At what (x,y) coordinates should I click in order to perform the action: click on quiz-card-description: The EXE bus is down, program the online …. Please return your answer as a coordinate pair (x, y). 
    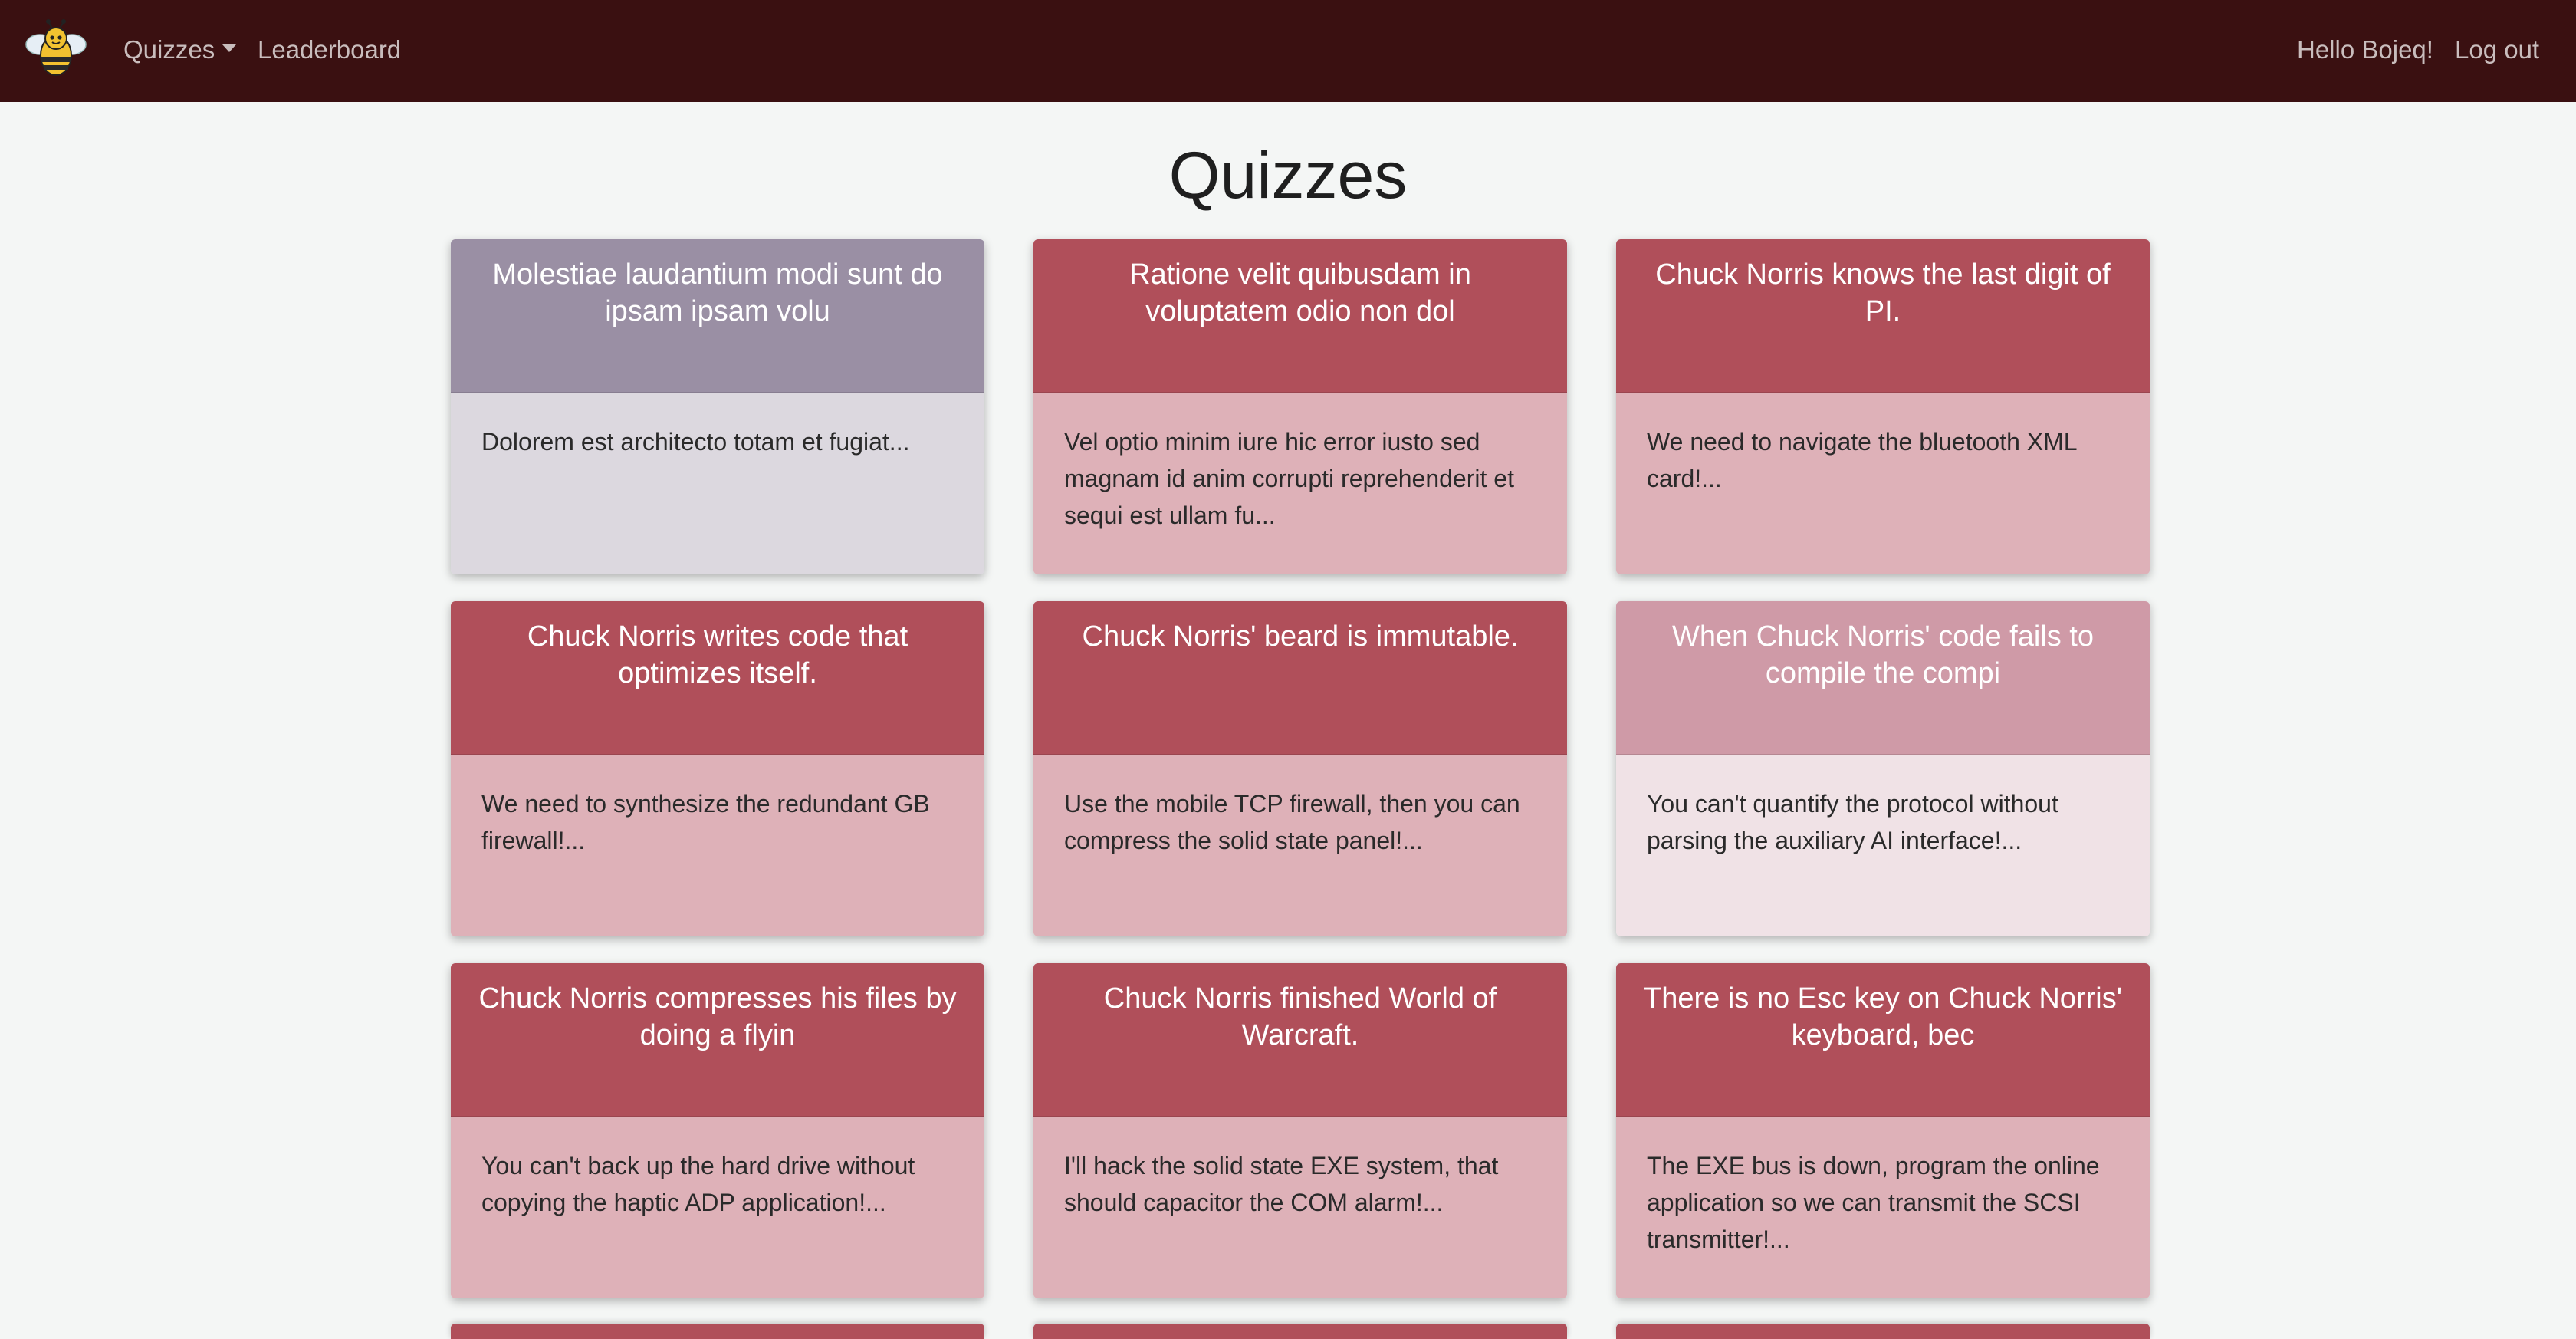
    Looking at the image, I should click on (1883, 1207).